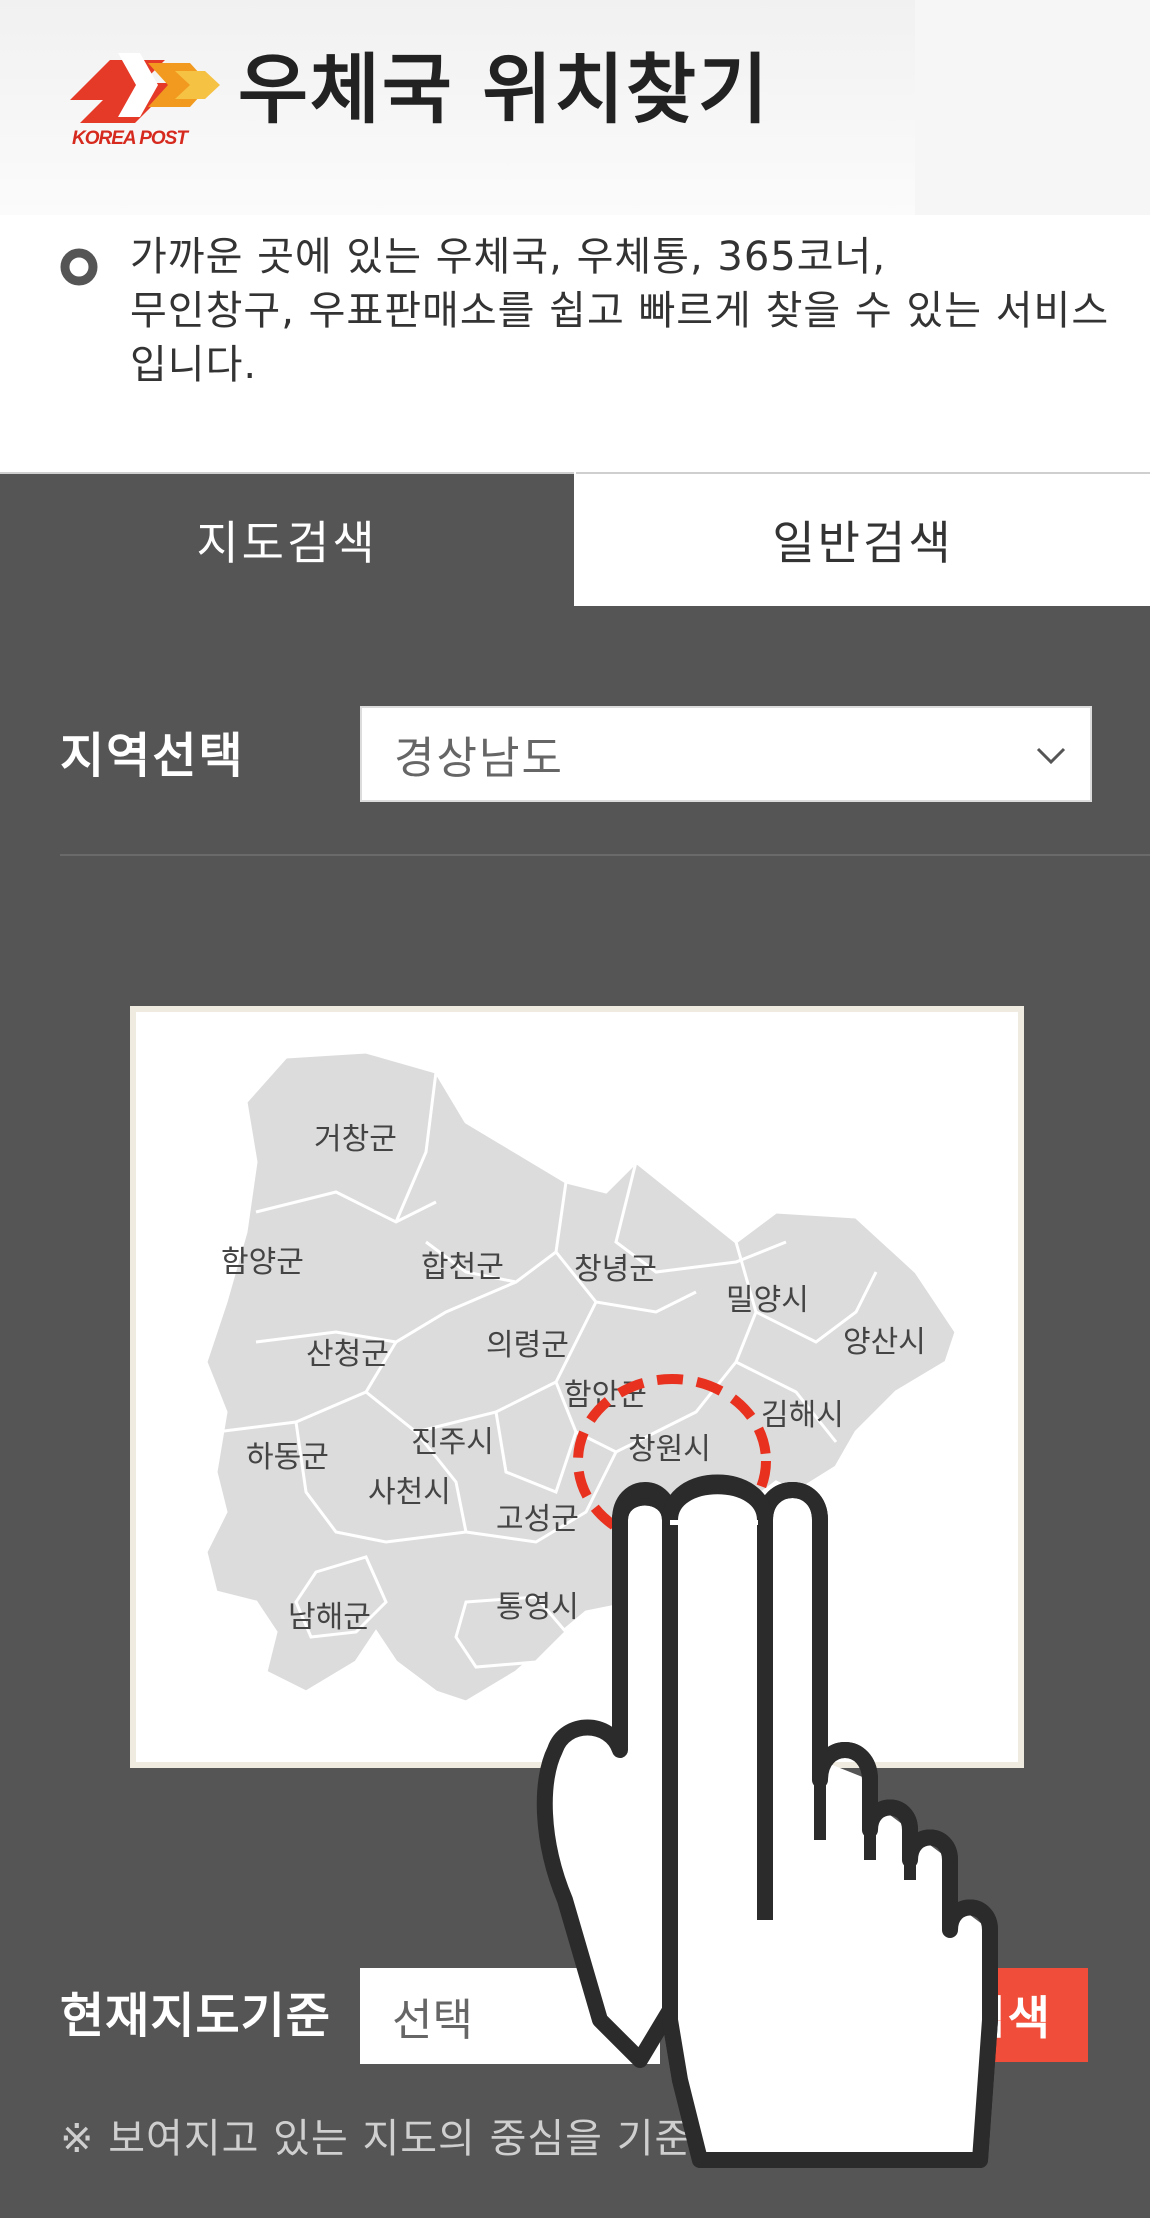 The height and width of the screenshot is (2222, 1150). I want to click on tab-map-search: 지도검색, so click(287, 539).